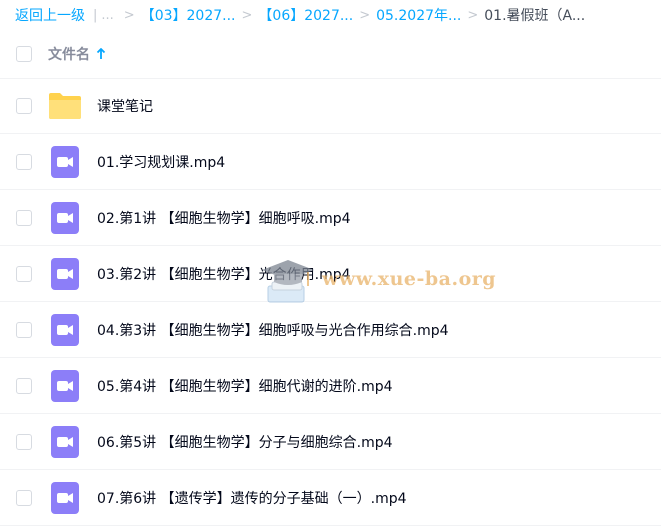 Image resolution: width=661 pixels, height=530 pixels. Describe the element at coordinates (224, 218) in the screenshot. I see `file-name: 02.第1讲 【细胞生物学】细胞呼吸.mp4` at that location.